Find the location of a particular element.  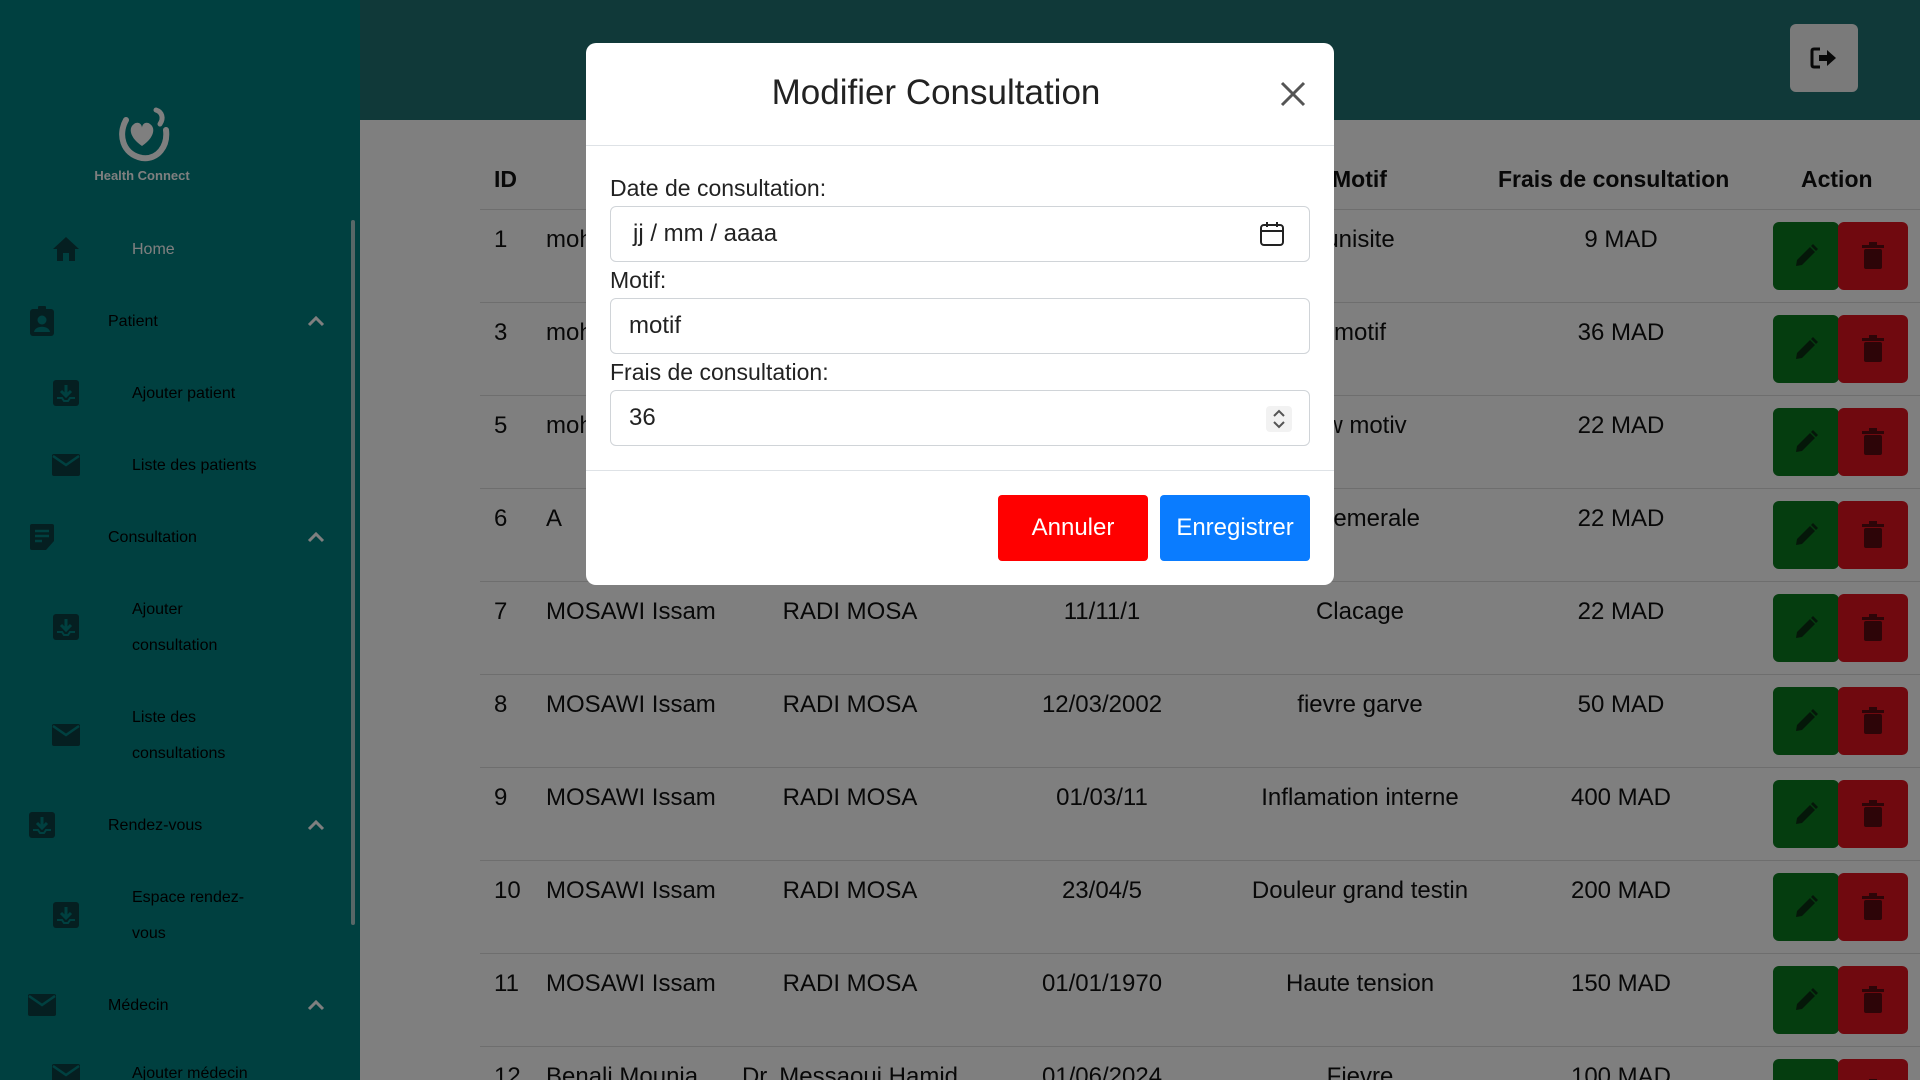

calendar-icon is located at coordinates (1272, 234).